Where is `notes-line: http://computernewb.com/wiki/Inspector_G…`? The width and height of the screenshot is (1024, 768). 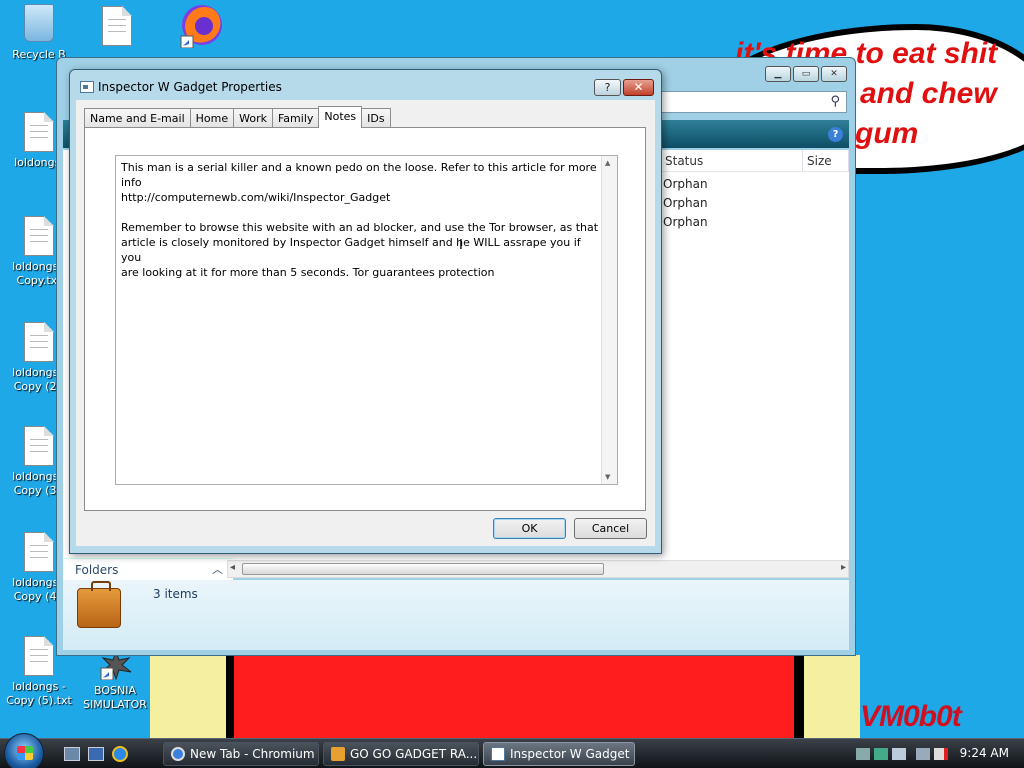 notes-line: http://computernewb.com/wiki/Inspector_G… is located at coordinates (256, 197).